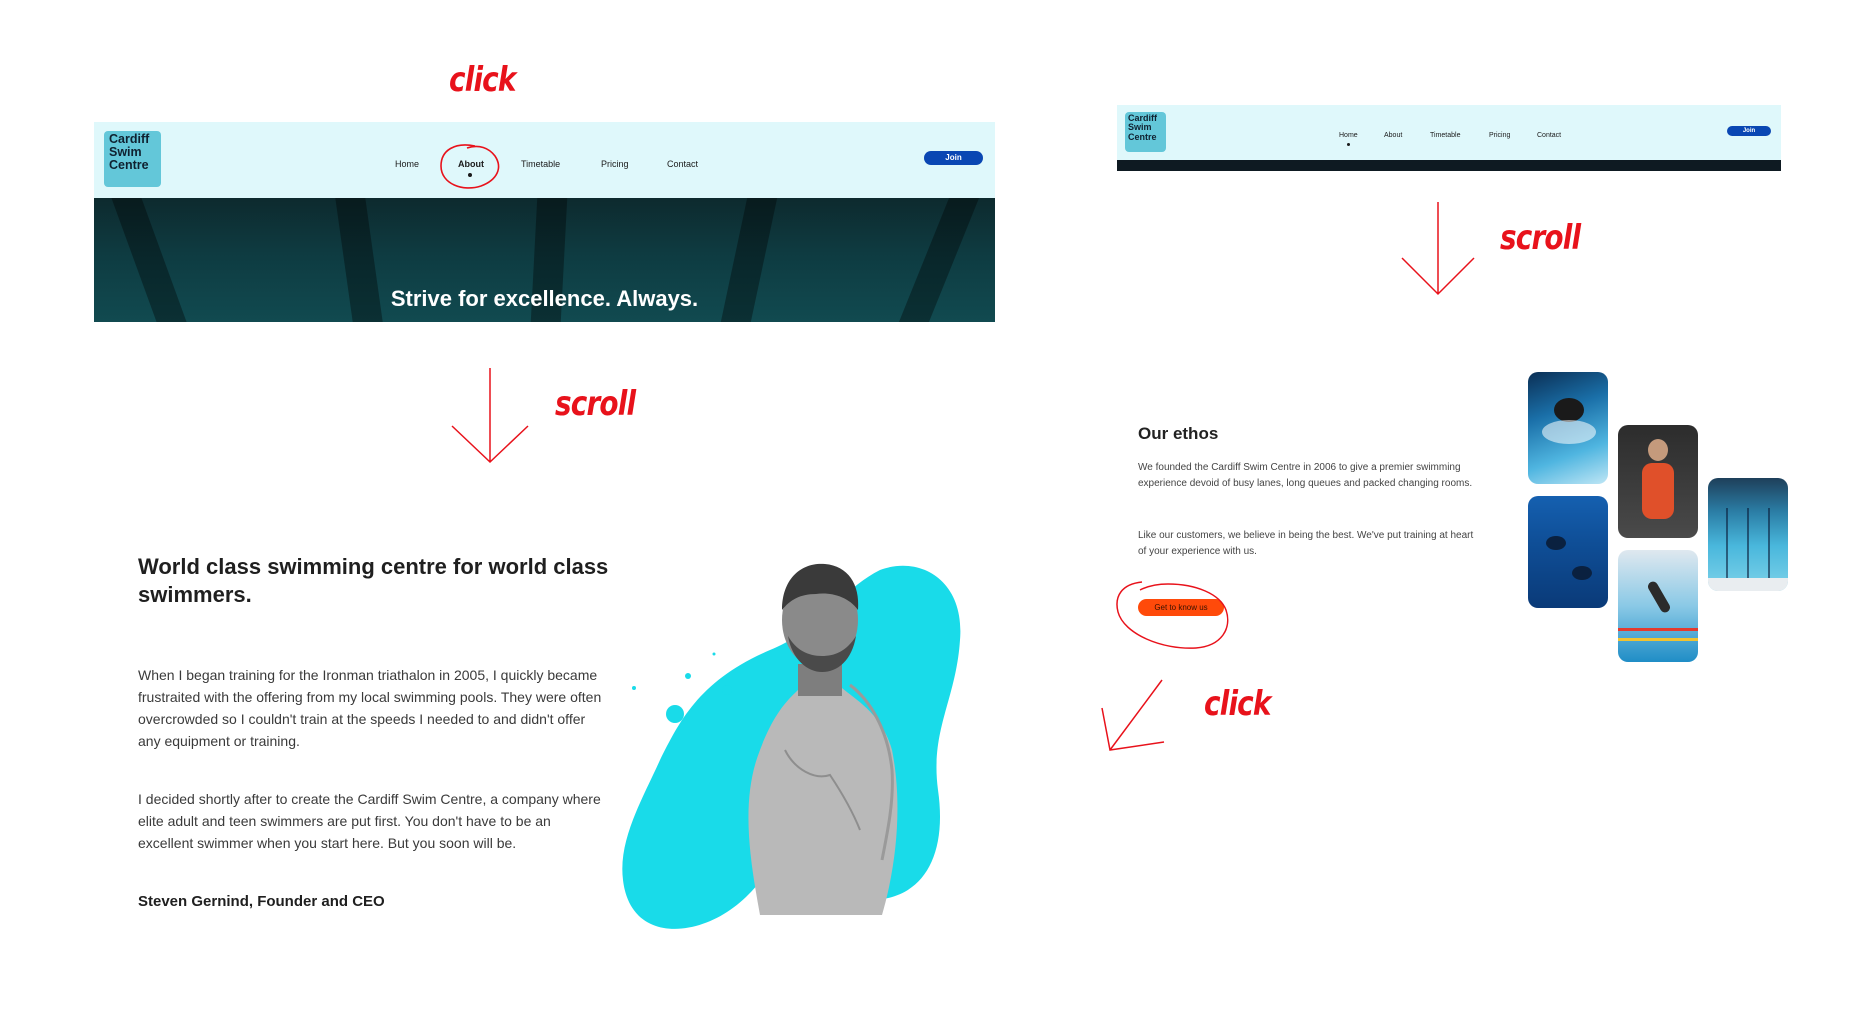  I want to click on nav-item-about: About, so click(1393, 135).